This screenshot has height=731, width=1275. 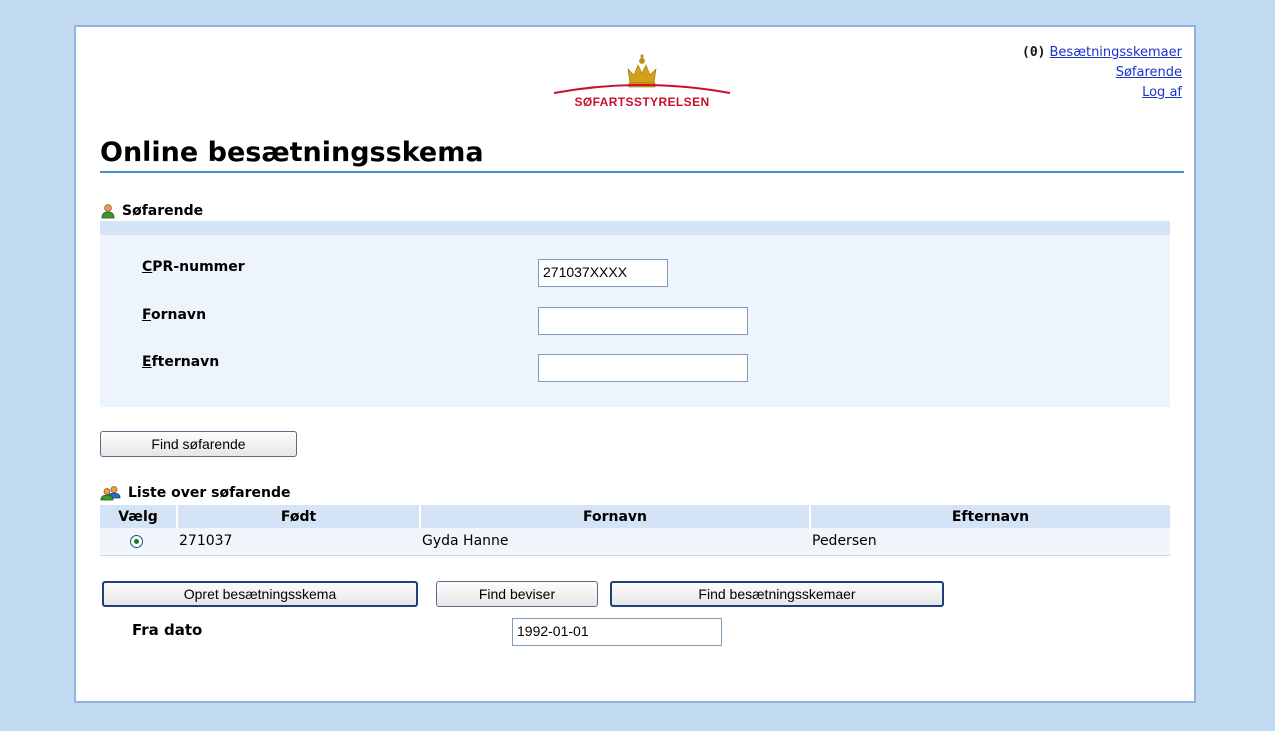 What do you see at coordinates (167, 630) in the screenshot?
I see `fra-dato-label: Fra dato` at bounding box center [167, 630].